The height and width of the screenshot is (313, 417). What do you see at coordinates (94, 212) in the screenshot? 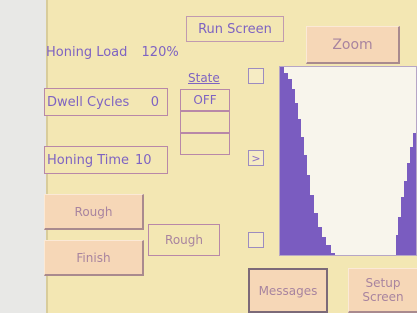
I see `rough-button: Rough` at bounding box center [94, 212].